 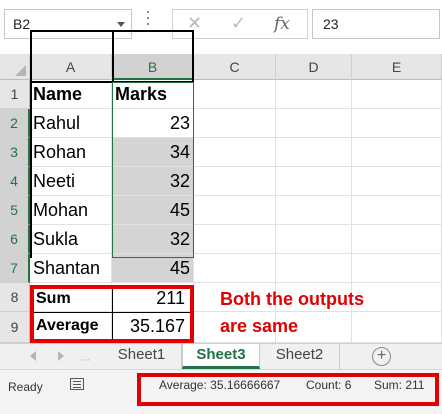 What do you see at coordinates (314, 123) in the screenshot?
I see `cell-d2` at bounding box center [314, 123].